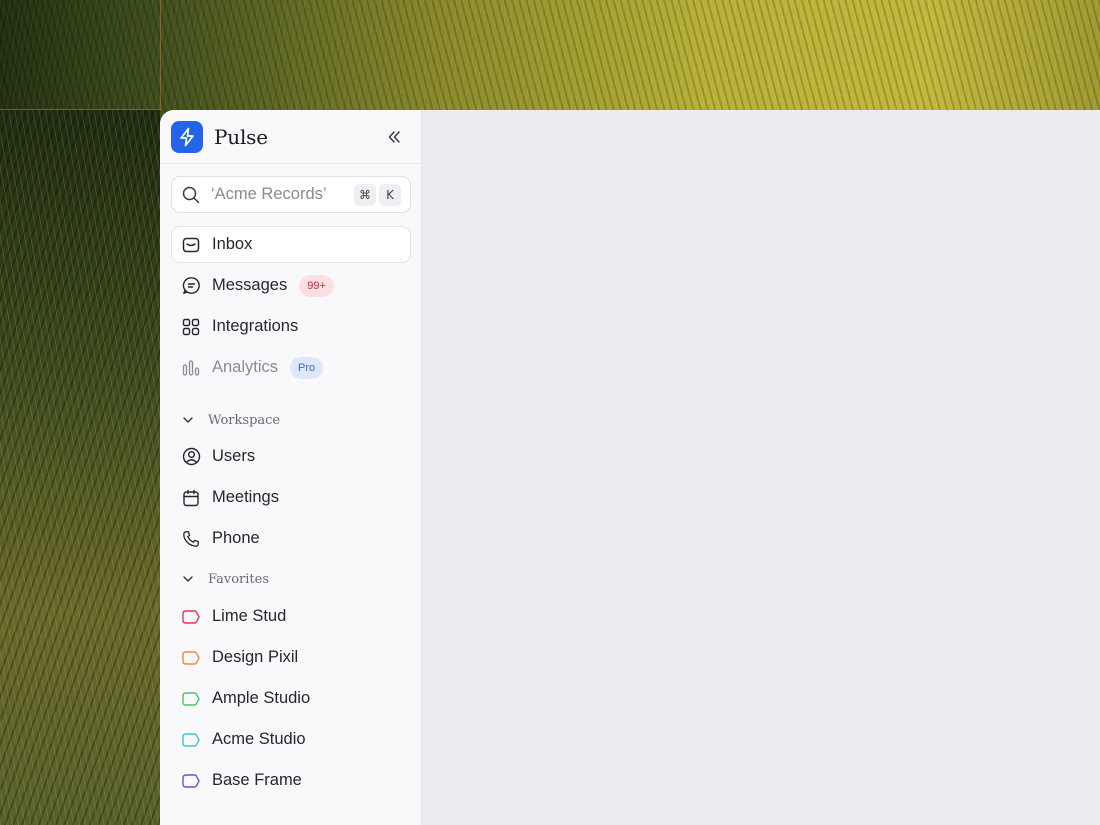 The width and height of the screenshot is (1100, 825). What do you see at coordinates (261, 698) in the screenshot?
I see `favorite-label: Ample Studio` at bounding box center [261, 698].